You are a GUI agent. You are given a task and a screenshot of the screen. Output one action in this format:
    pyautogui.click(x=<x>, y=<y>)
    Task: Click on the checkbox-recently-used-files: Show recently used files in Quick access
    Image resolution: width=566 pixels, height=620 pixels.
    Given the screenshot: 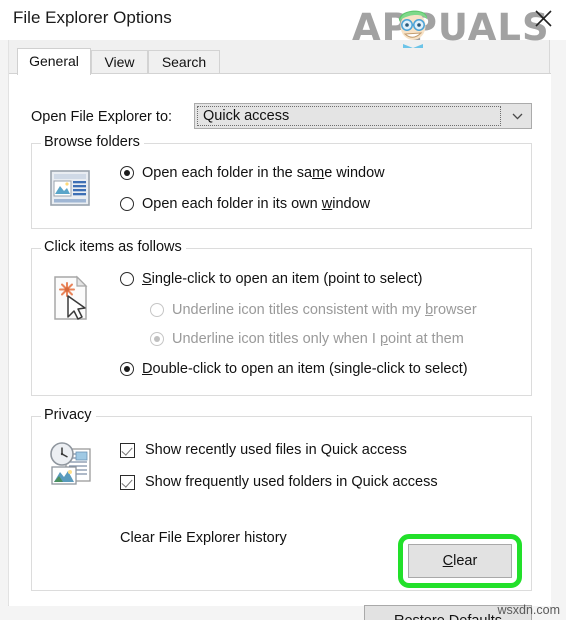 What is the action you would take?
    pyautogui.click(x=263, y=450)
    